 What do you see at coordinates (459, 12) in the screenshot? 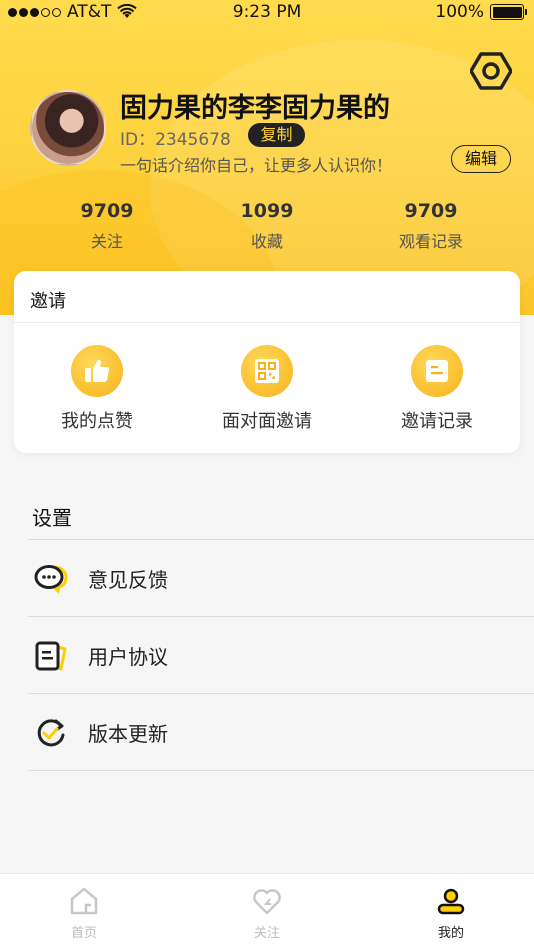
I see `battery-percent: 100%` at bounding box center [459, 12].